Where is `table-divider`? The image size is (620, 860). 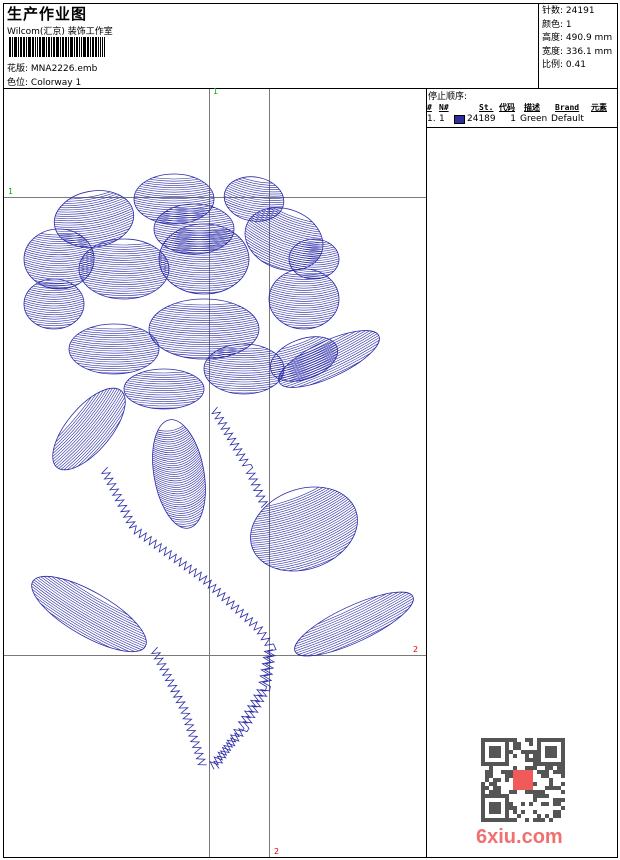
table-divider is located at coordinates (522, 127).